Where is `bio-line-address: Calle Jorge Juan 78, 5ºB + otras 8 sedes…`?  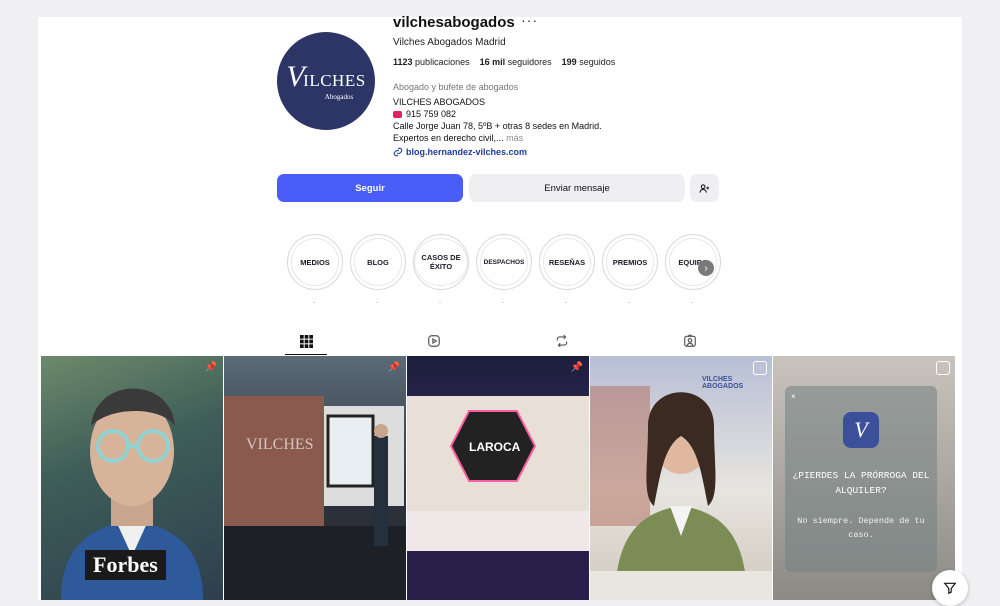 bio-line-address: Calle Jorge Juan 78, 5ºB + otras 8 sedes… is located at coordinates (497, 126).